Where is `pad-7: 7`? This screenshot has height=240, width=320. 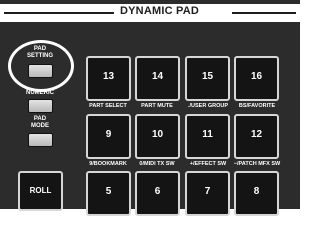
pad-7: 7 is located at coordinates (207, 193).